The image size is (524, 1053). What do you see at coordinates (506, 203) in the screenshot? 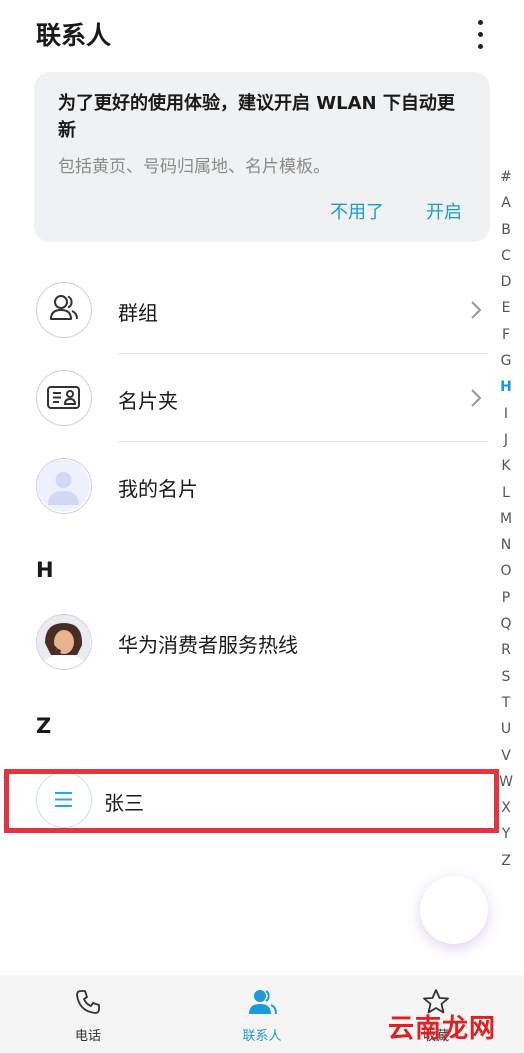
I see `index-letter: A` at bounding box center [506, 203].